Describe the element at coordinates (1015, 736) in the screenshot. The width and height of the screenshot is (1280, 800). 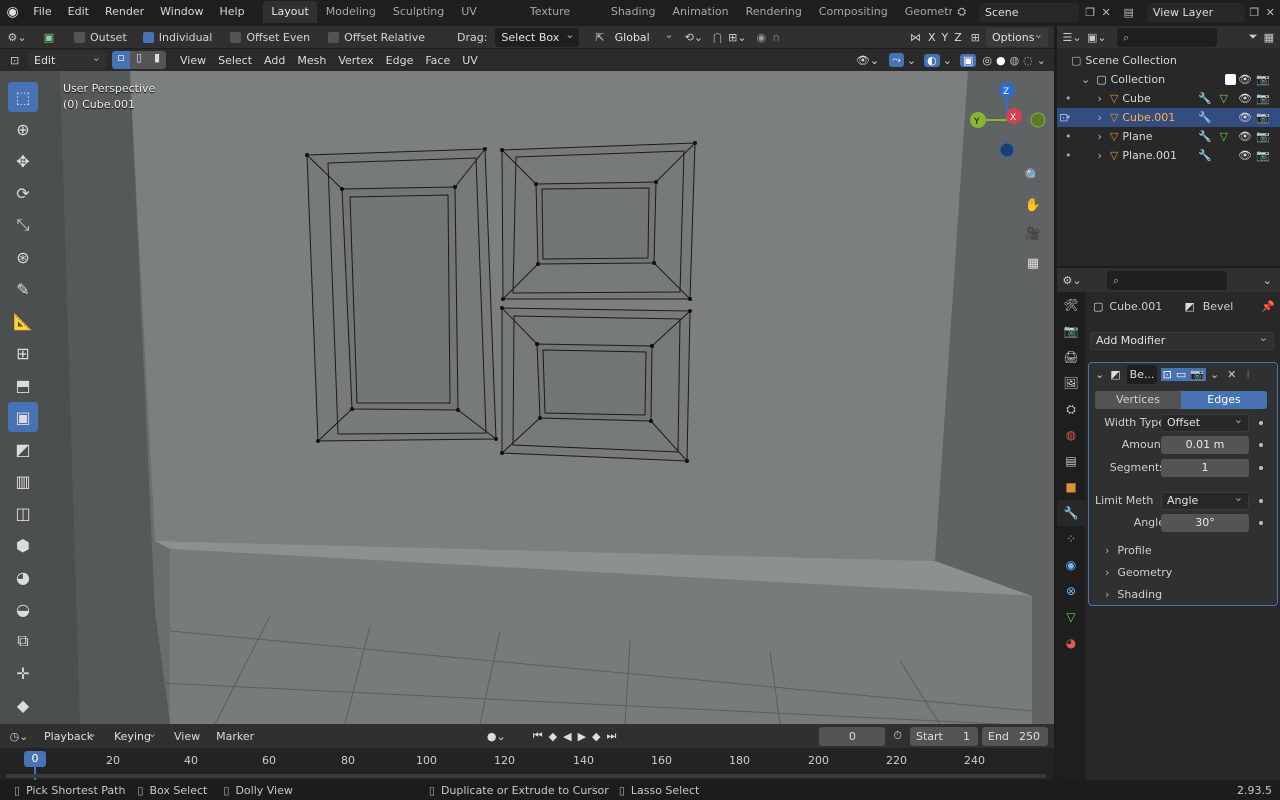
I see `end-frame-field: End 250` at that location.